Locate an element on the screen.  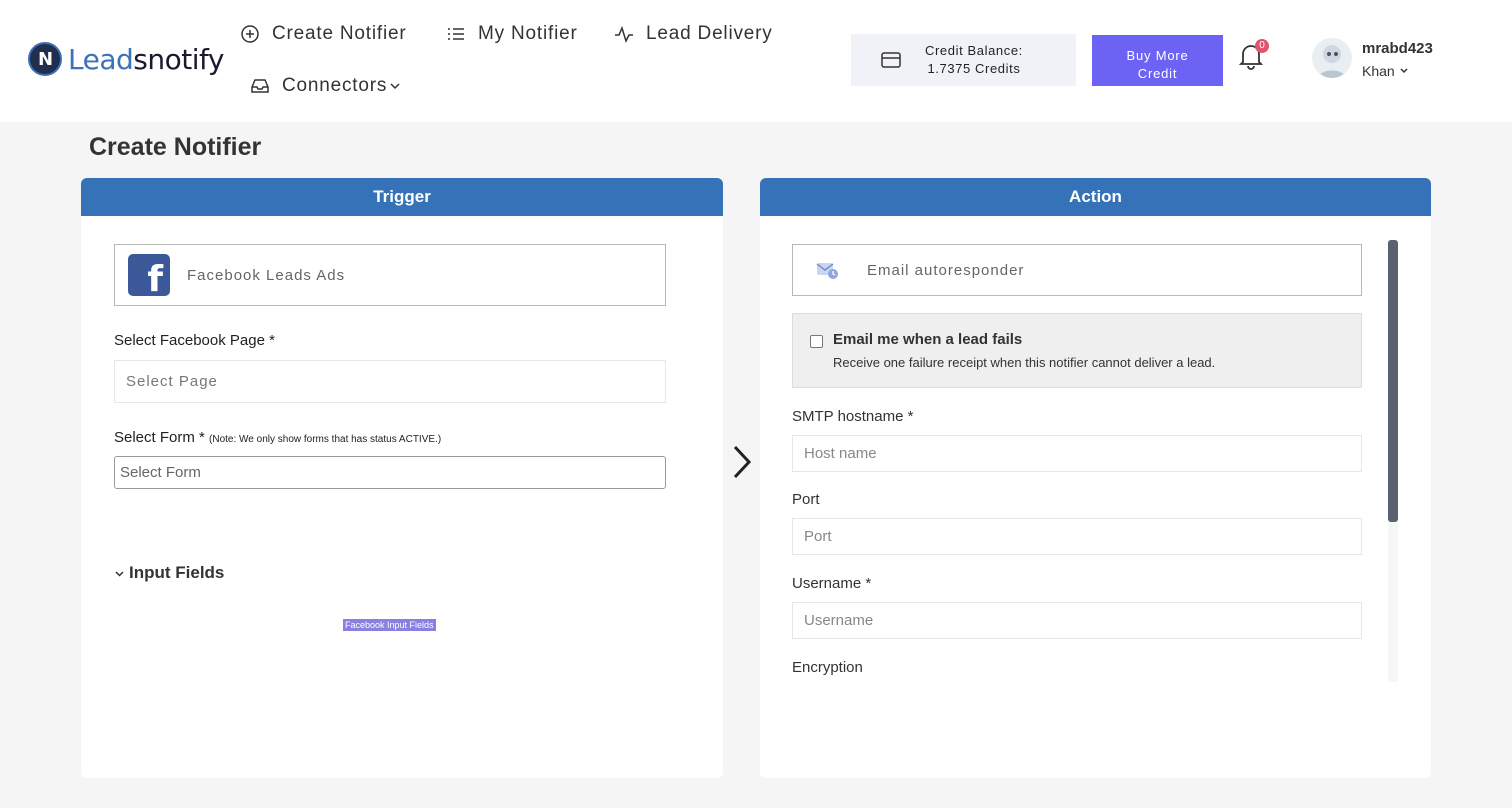
brand-logo: N Leadsnotify is located at coordinates (126, 59).